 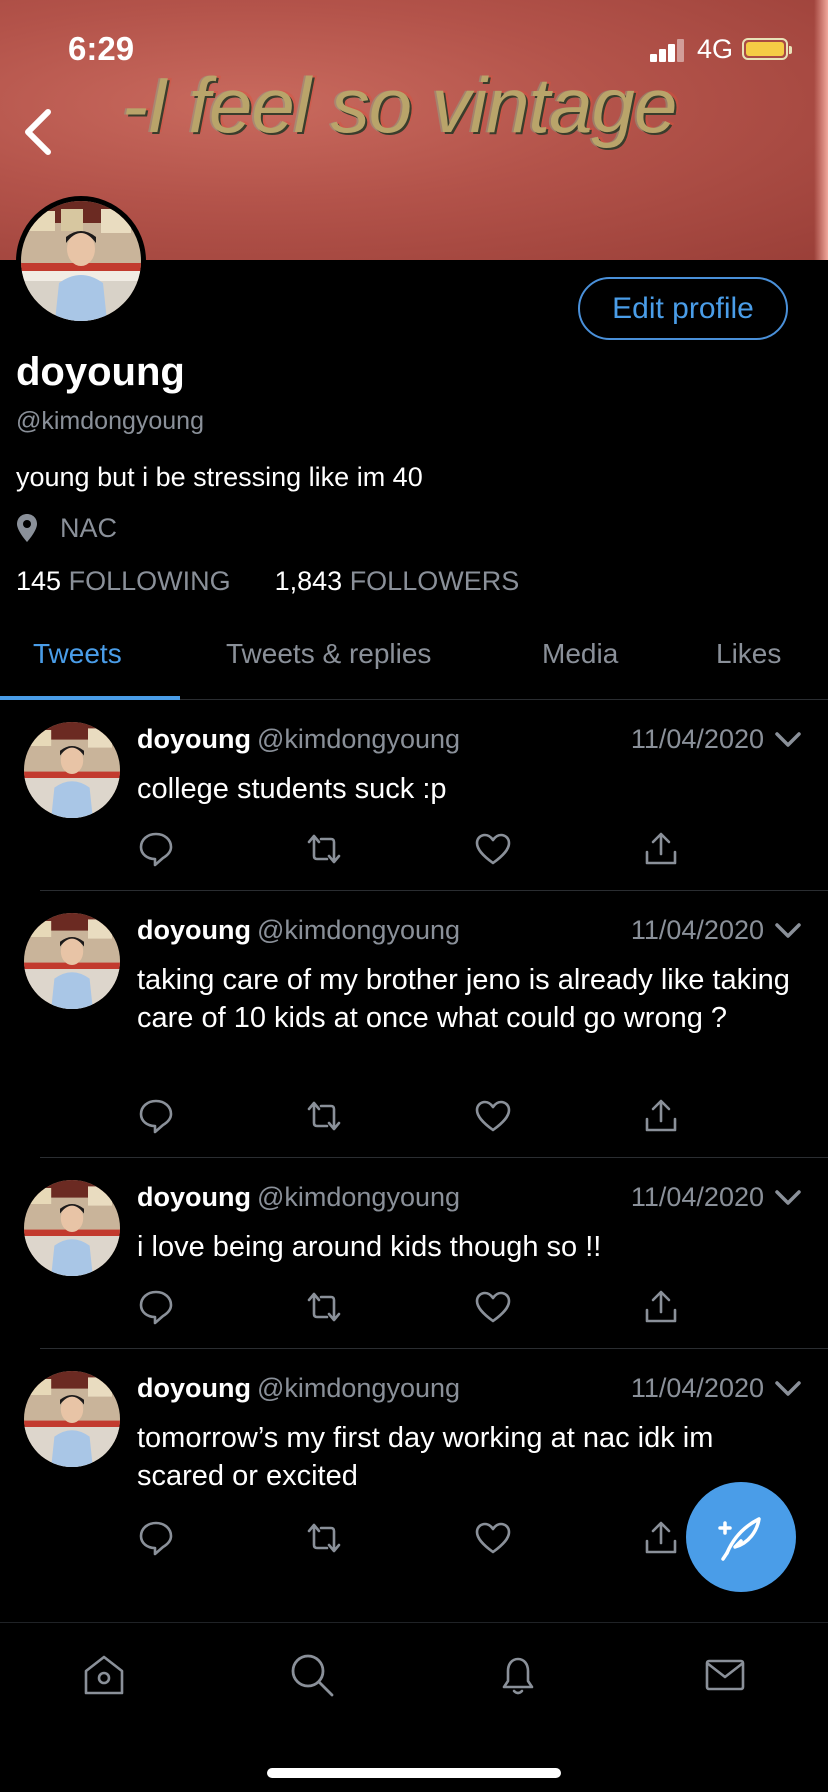 What do you see at coordinates (683, 308) in the screenshot?
I see `edit-profile-button: Edit profile` at bounding box center [683, 308].